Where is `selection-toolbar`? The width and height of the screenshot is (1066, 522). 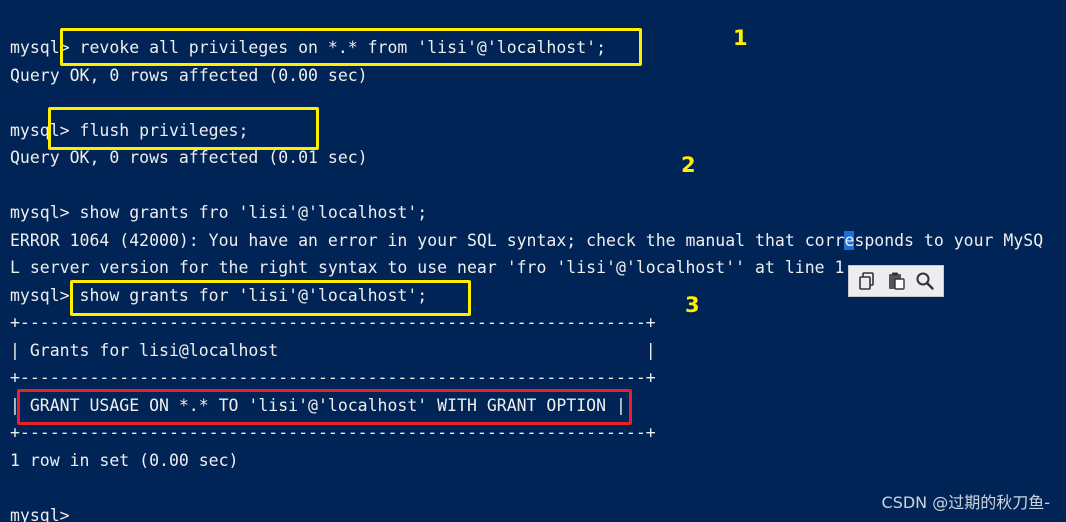
selection-toolbar is located at coordinates (896, 281).